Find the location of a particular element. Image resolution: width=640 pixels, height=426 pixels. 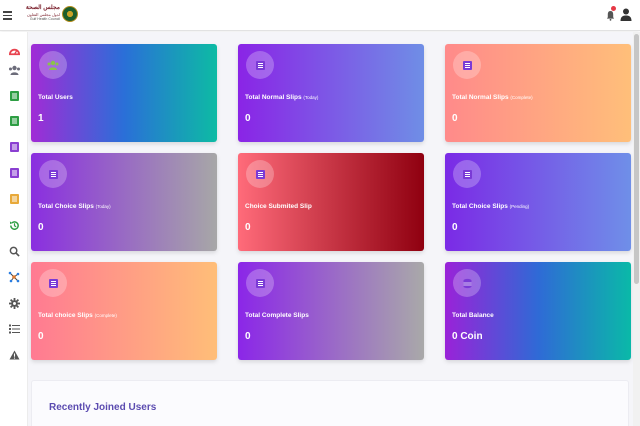

stat-card: Total Choice Slips (Pending) 0 is located at coordinates (538, 202).